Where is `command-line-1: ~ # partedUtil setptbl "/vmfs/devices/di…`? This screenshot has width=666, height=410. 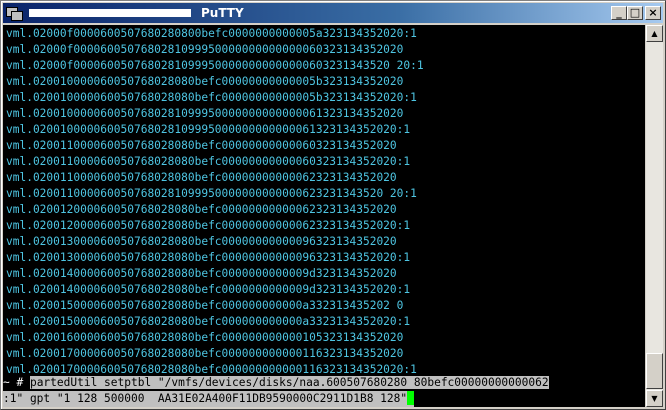 command-line-1: ~ # partedUtil setptbl "/vmfs/devices/di… is located at coordinates (276, 383).